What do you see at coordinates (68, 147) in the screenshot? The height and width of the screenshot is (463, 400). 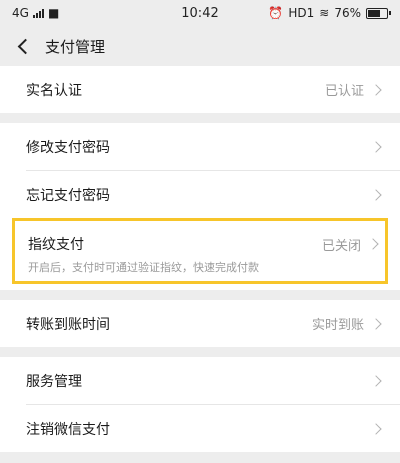 I see `row-label: 修改支付密码` at bounding box center [68, 147].